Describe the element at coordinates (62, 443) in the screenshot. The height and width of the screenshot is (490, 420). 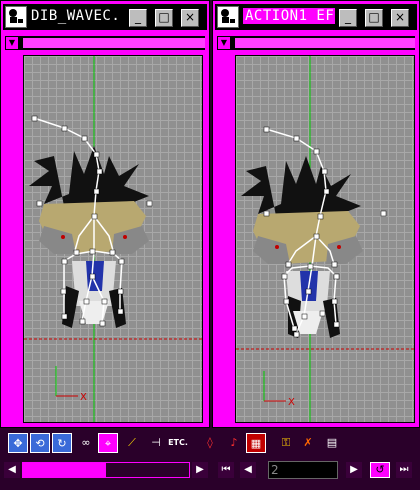
I see `refresh-icon: ↻` at that location.